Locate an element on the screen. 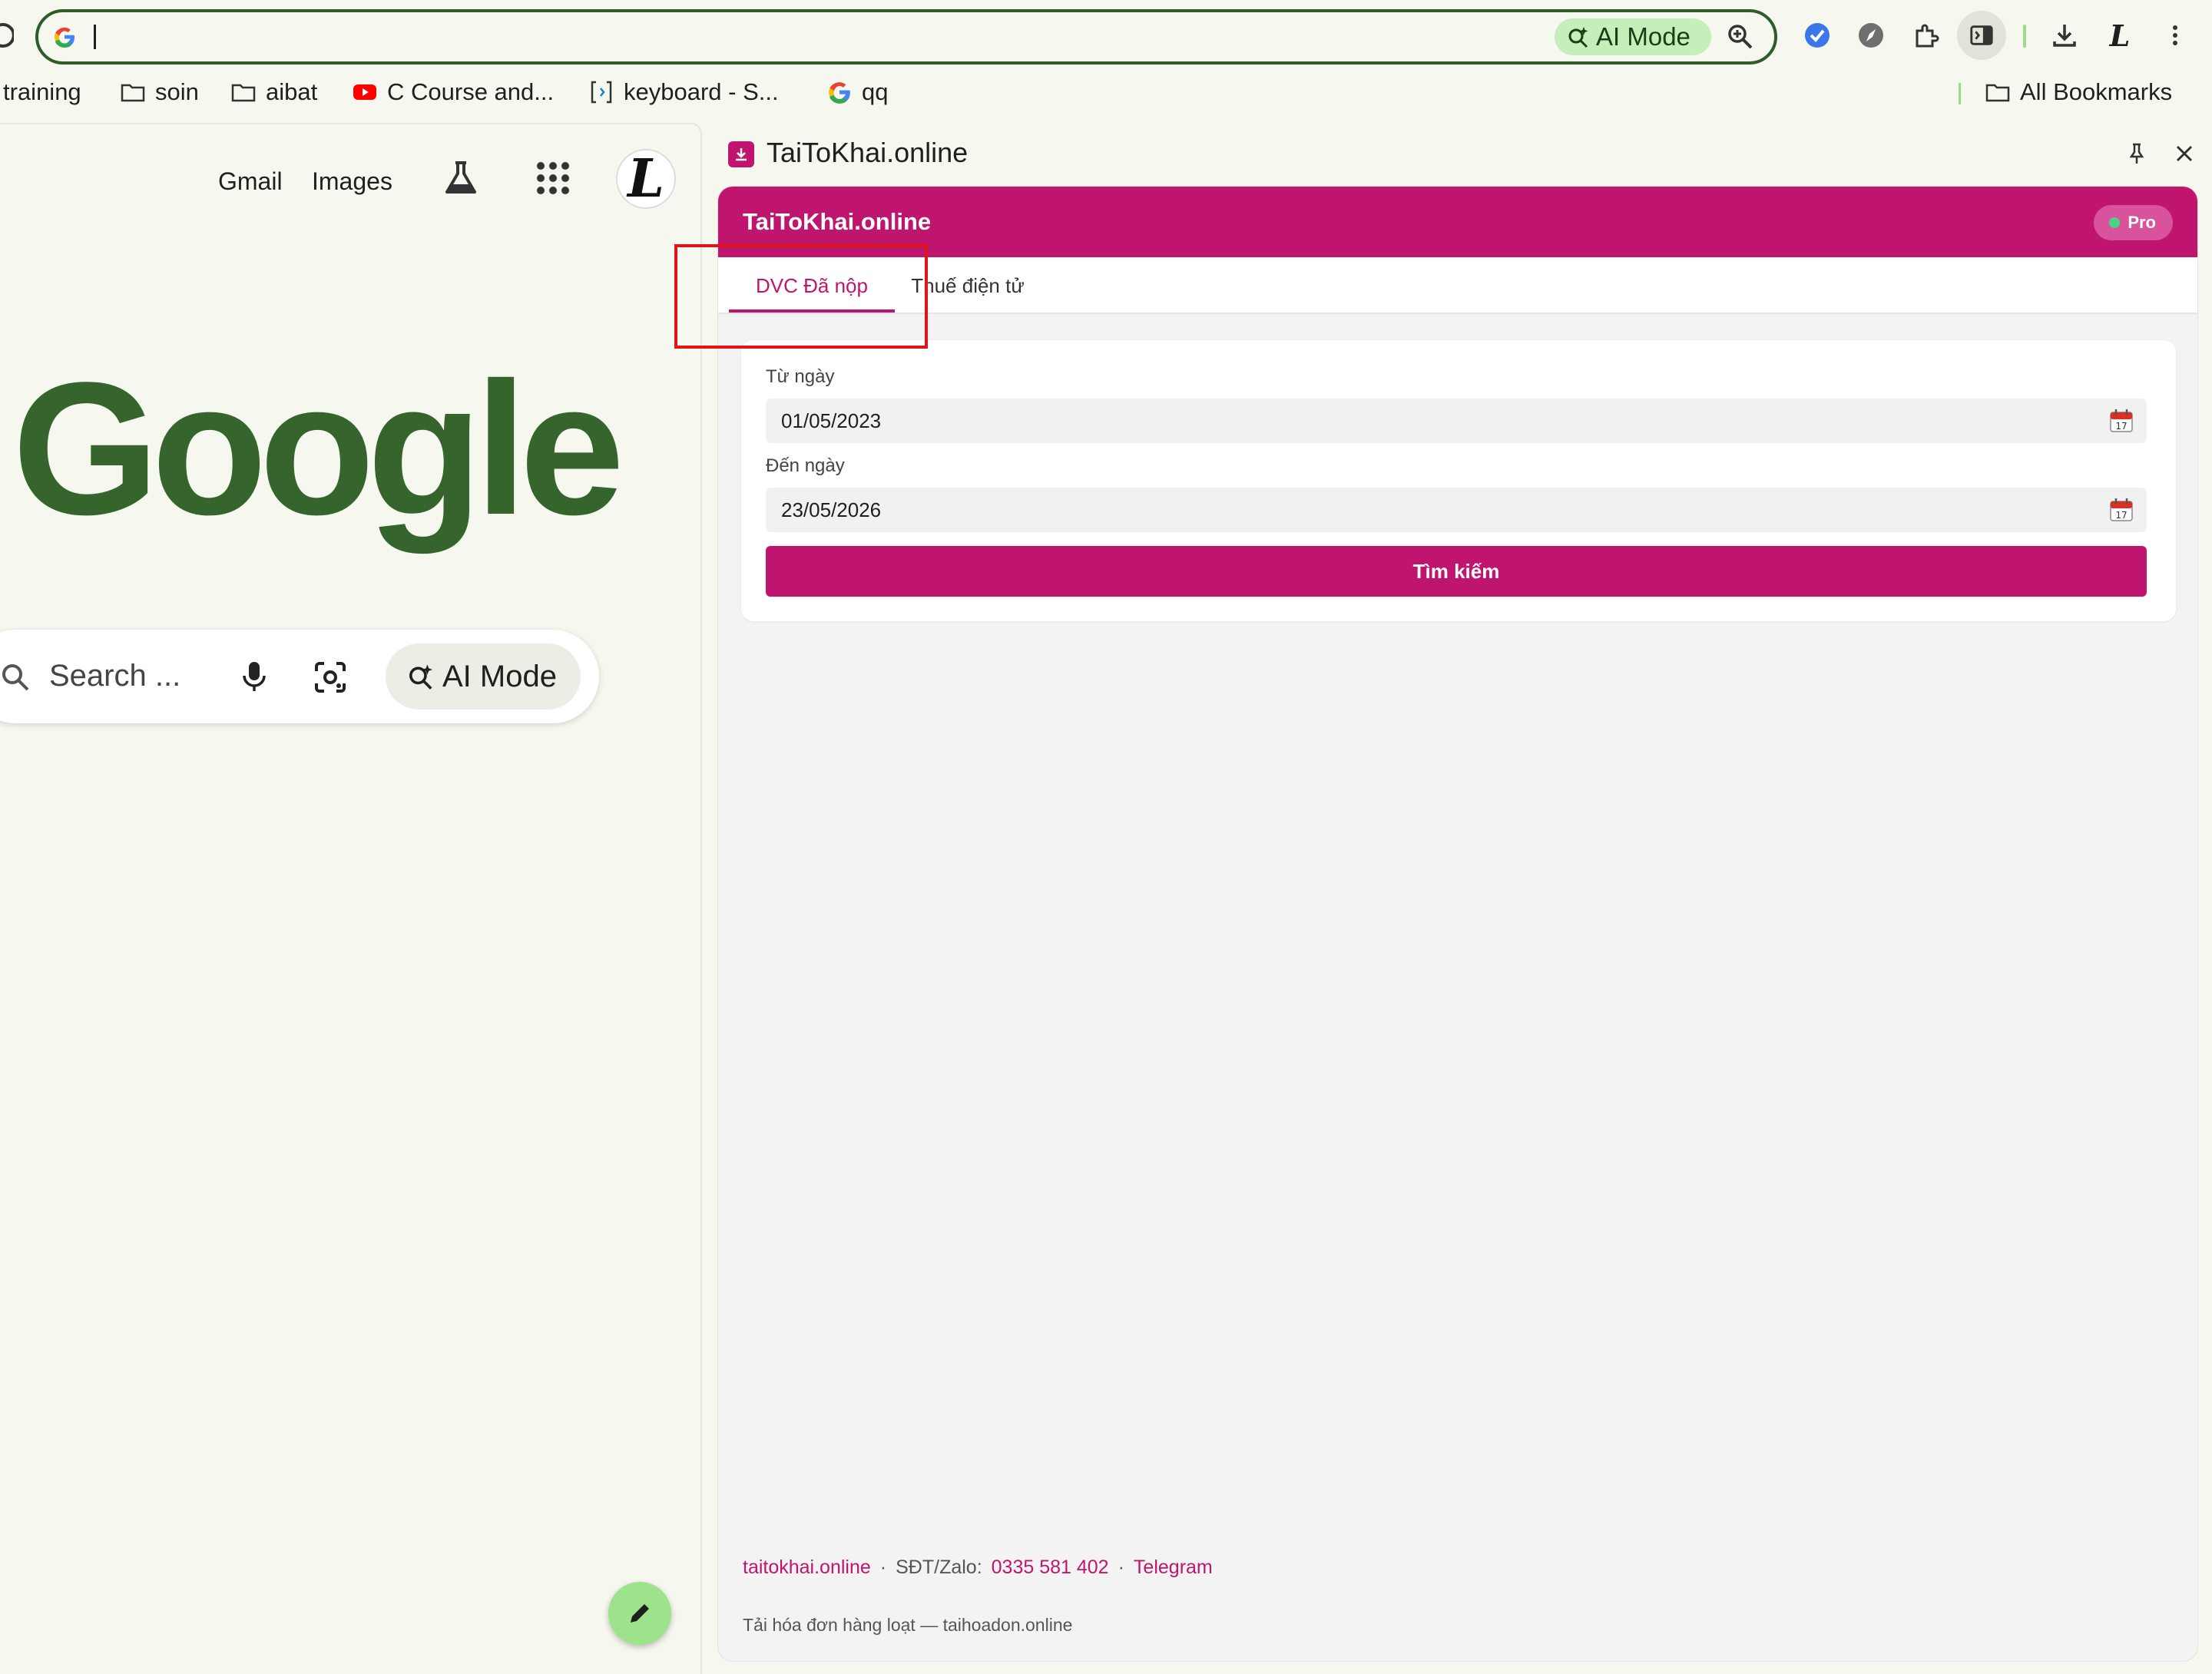 The image size is (2212, 1674). images-link: Images is located at coordinates (352, 181).